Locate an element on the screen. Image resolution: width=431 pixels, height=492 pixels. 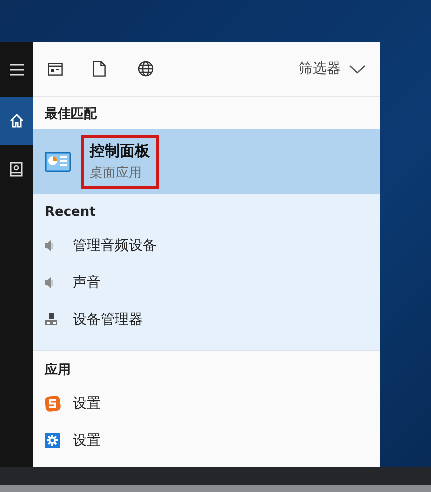
result-item: 设备管理器 is located at coordinates (108, 319).